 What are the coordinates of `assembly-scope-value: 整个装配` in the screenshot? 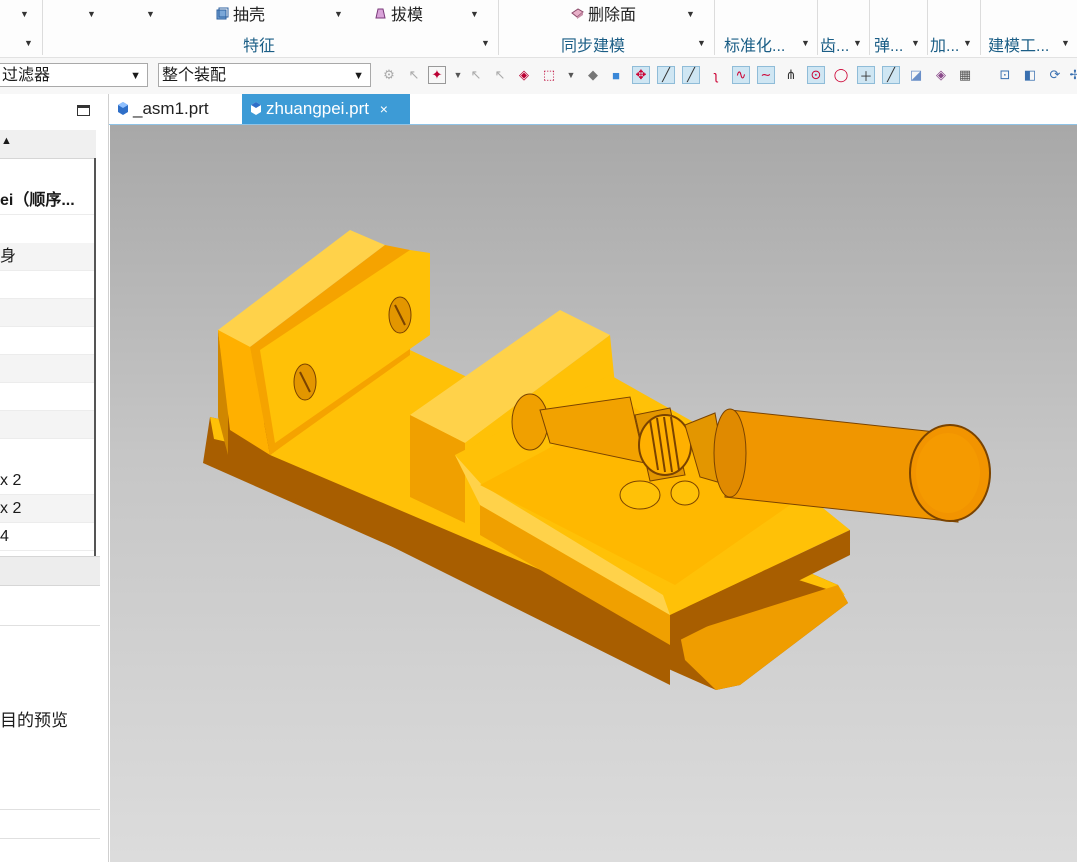 It's located at (194, 75).